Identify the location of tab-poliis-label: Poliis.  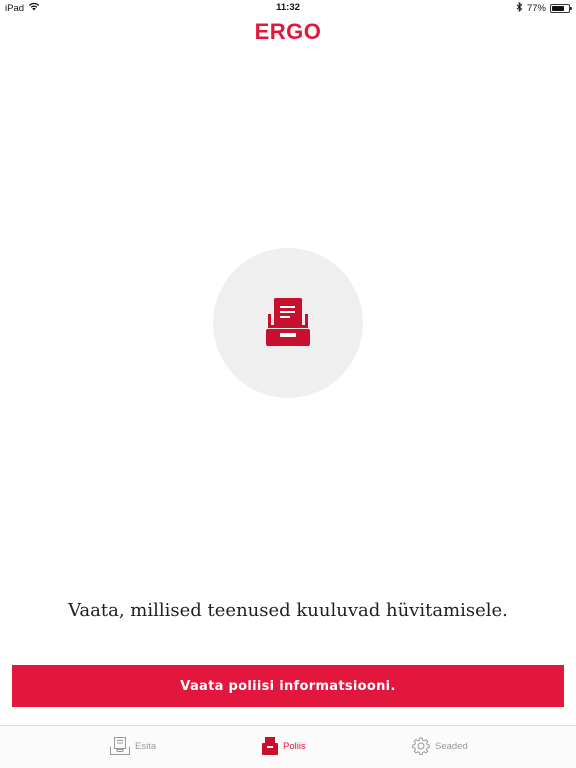
(294, 746).